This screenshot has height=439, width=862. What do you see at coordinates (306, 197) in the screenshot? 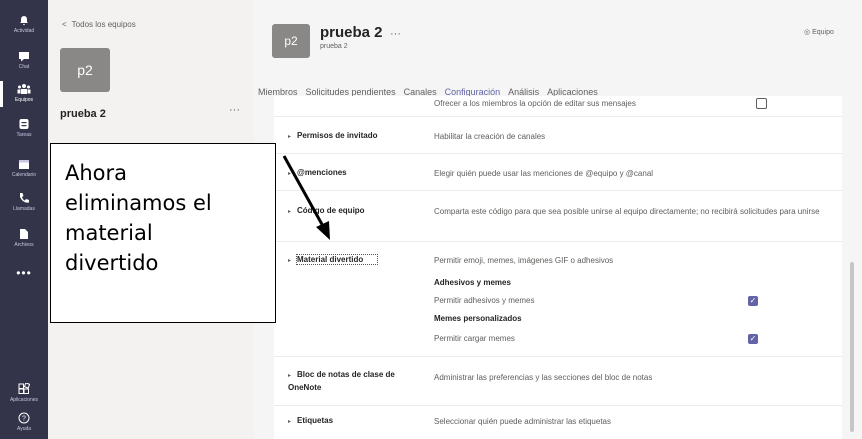
I see `annotation-arrow` at bounding box center [306, 197].